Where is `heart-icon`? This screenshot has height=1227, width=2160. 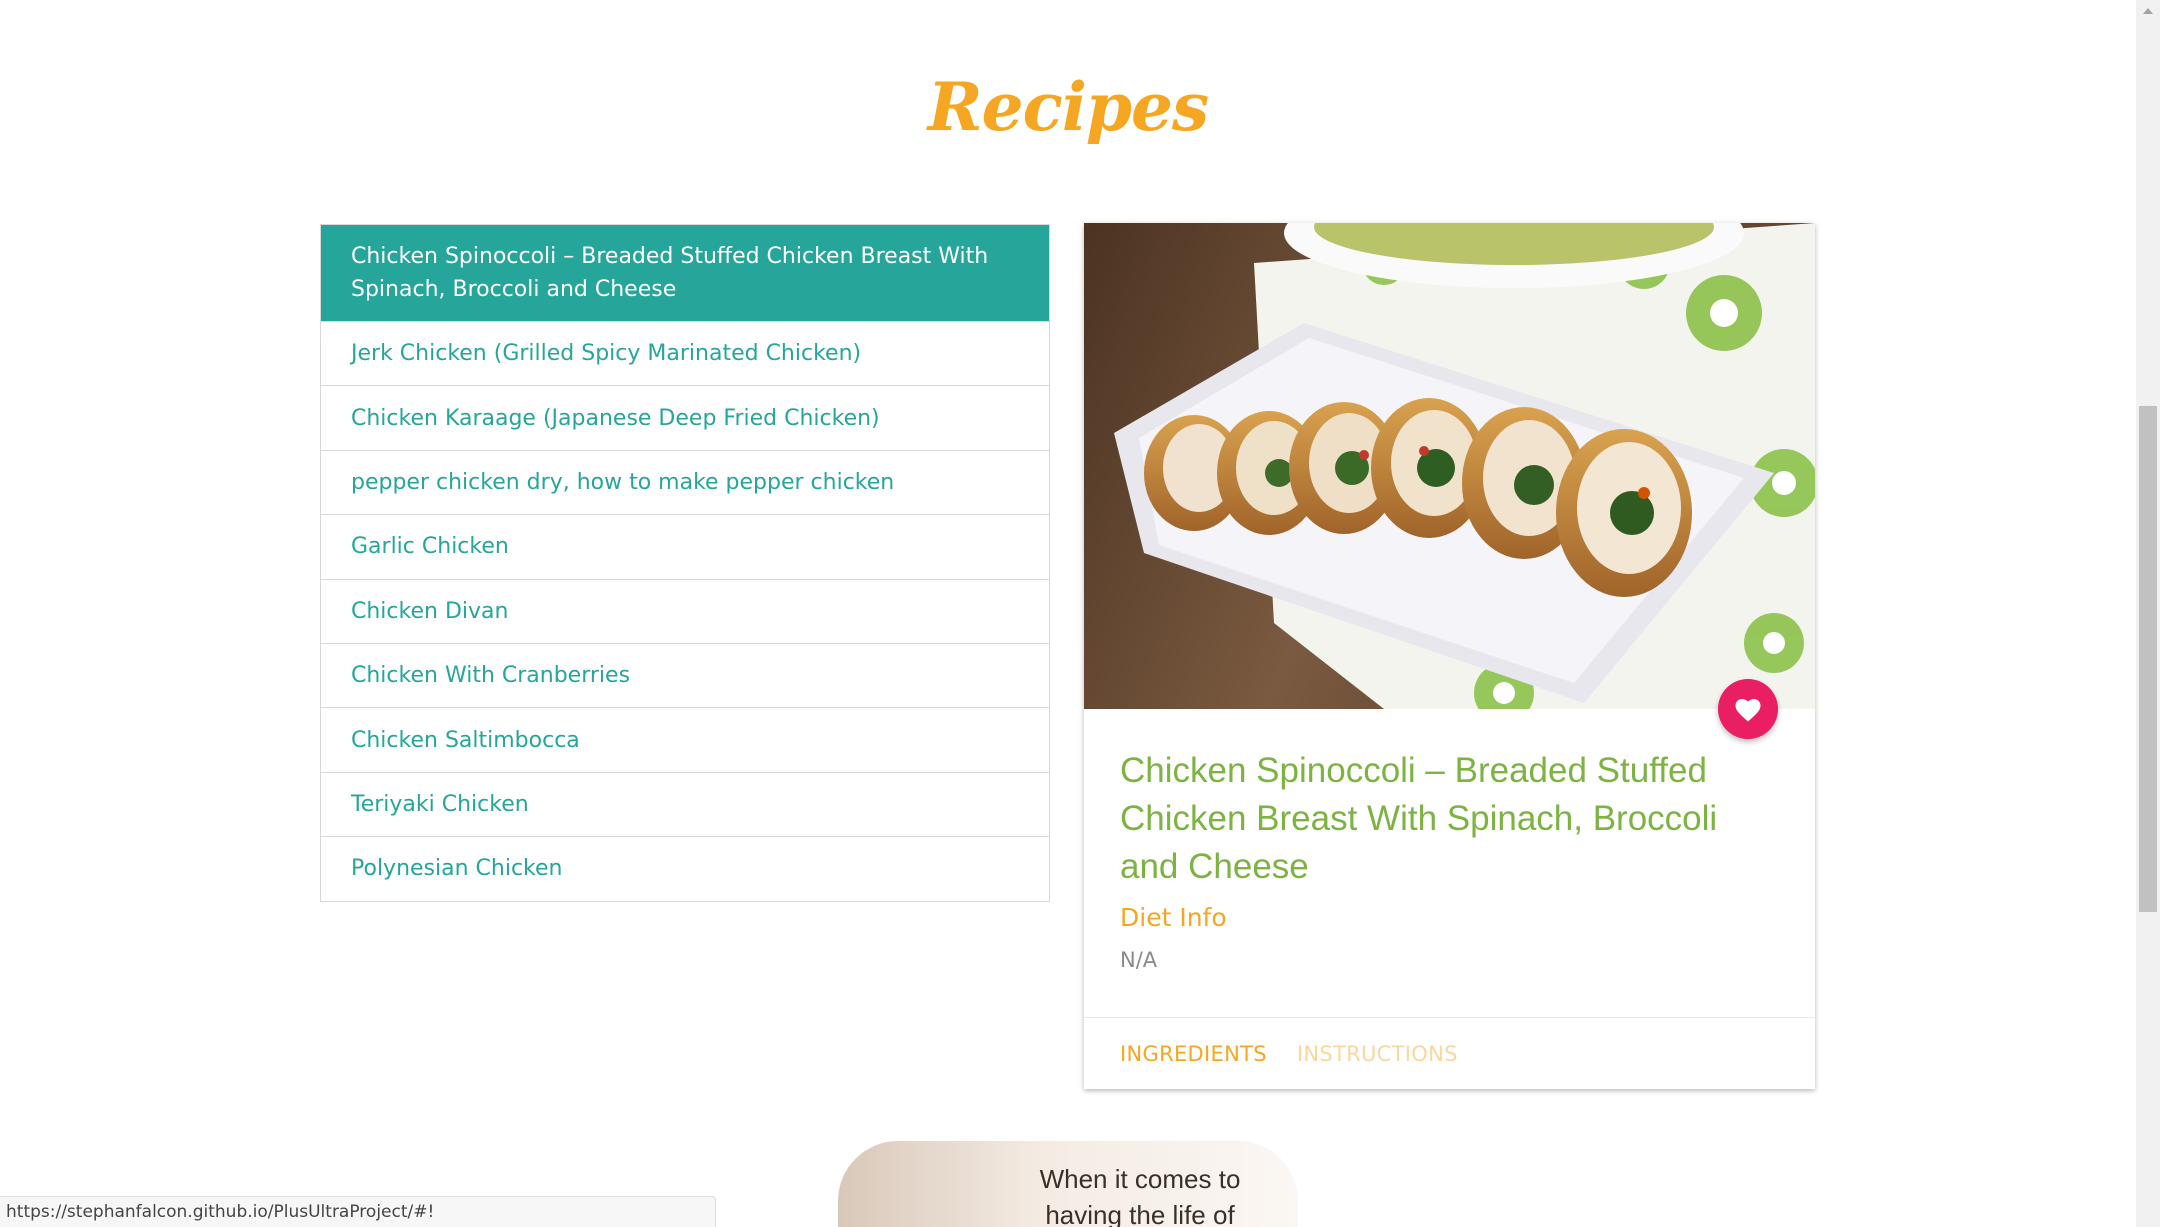
heart-icon is located at coordinates (1748, 709).